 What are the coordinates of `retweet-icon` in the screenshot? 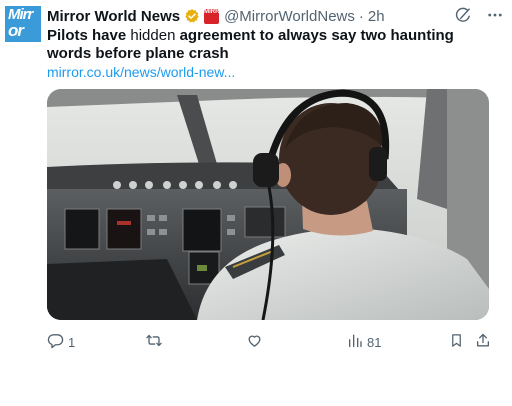 It's located at (154, 342).